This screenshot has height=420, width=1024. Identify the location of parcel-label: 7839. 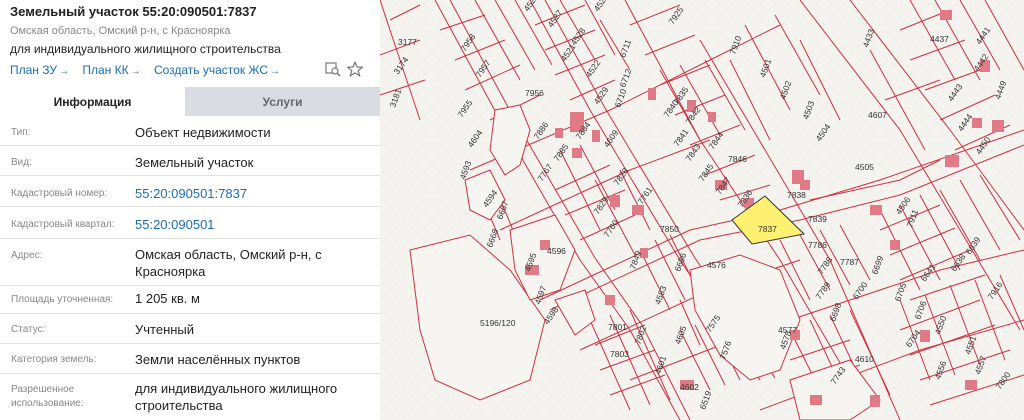
(817, 219).